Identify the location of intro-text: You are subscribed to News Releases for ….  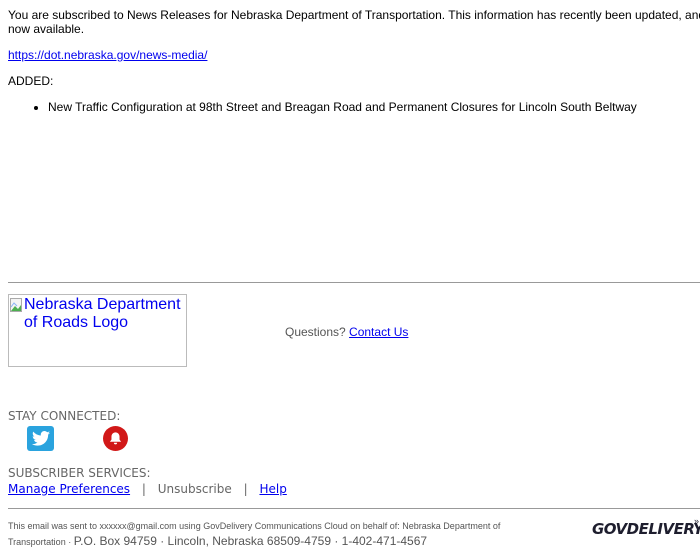
(354, 22).